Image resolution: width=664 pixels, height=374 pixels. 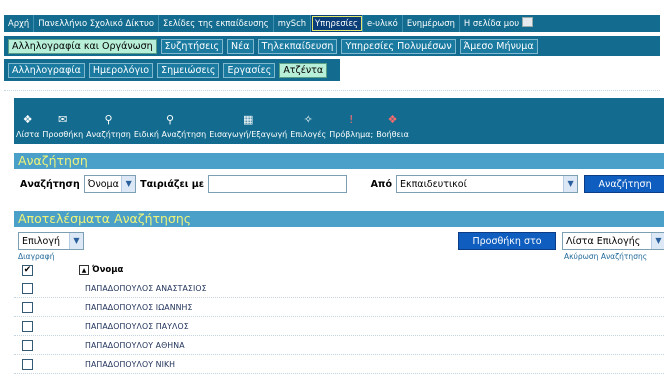 I want to click on search-section-title: Αναζήτηση, so click(x=339, y=161).